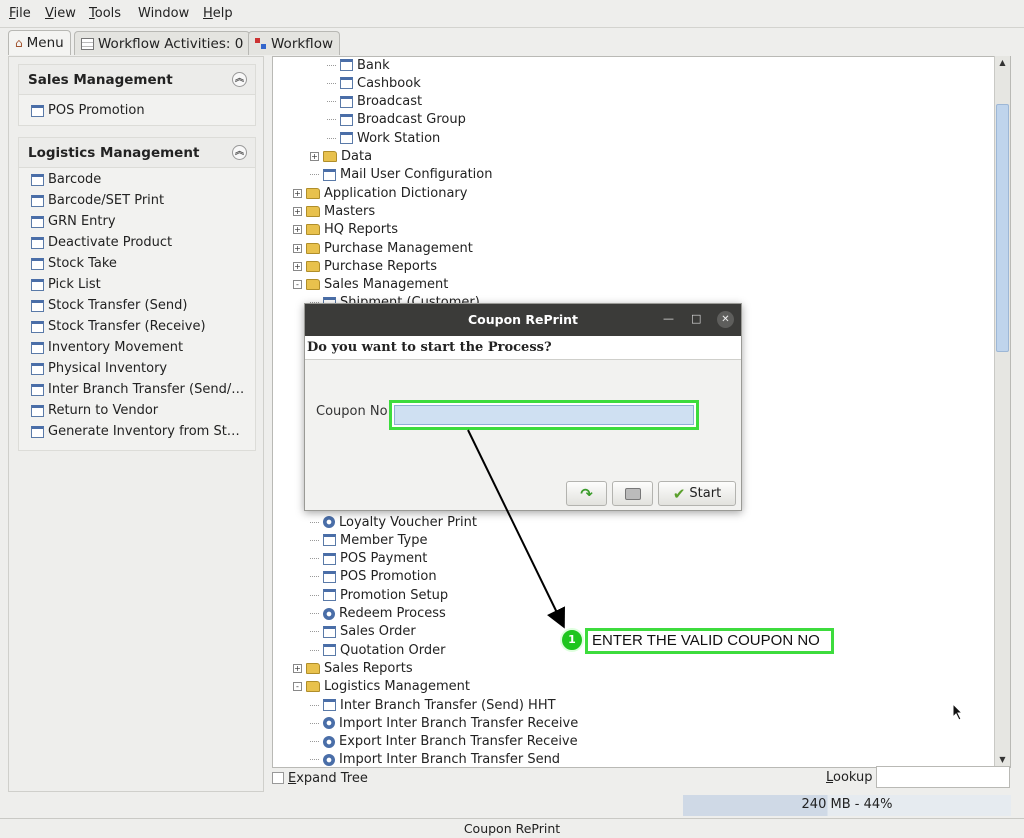  What do you see at coordinates (353, 668) in the screenshot?
I see `tree-folder: + Sales Reports` at bounding box center [353, 668].